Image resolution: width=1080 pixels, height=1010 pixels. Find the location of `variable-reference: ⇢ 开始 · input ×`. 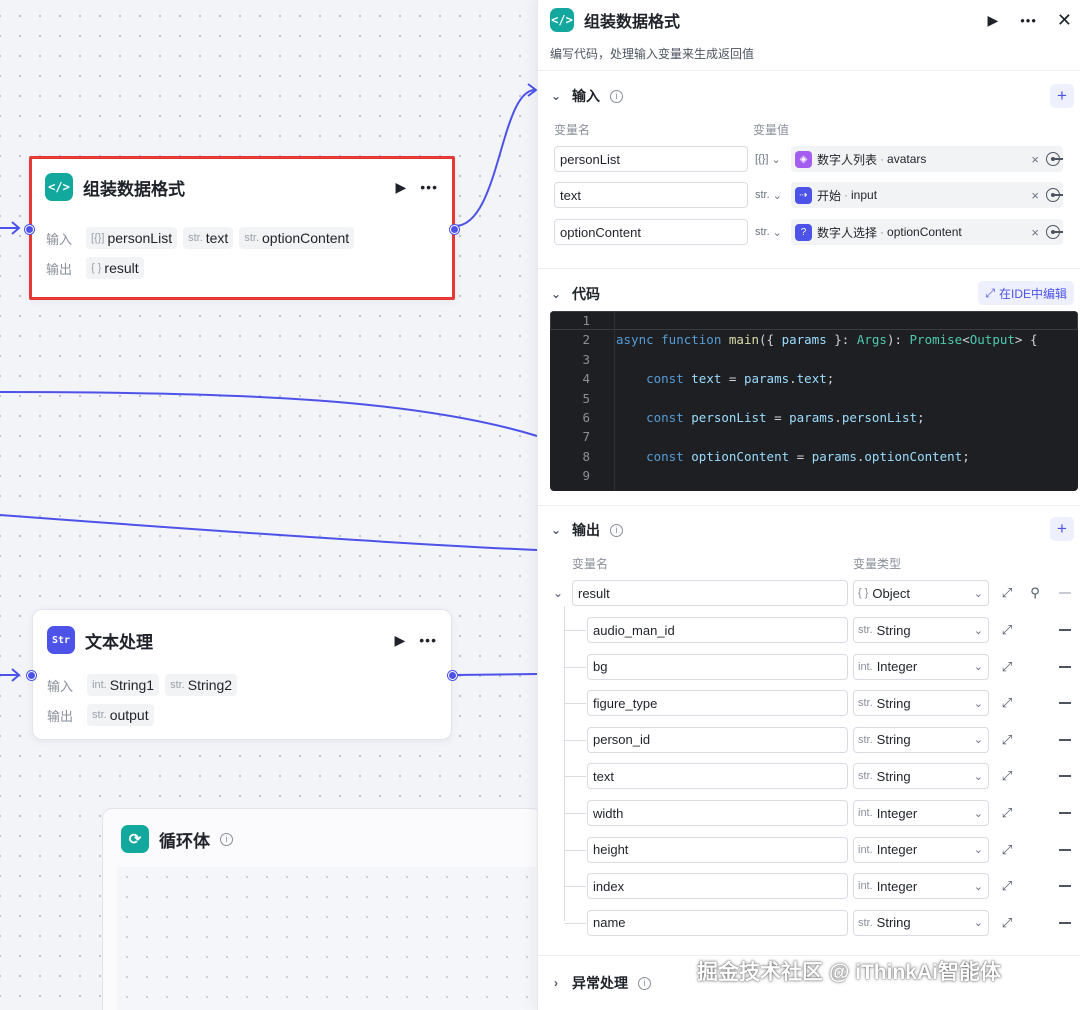

variable-reference: ⇢ 开始 · input × is located at coordinates (927, 195).